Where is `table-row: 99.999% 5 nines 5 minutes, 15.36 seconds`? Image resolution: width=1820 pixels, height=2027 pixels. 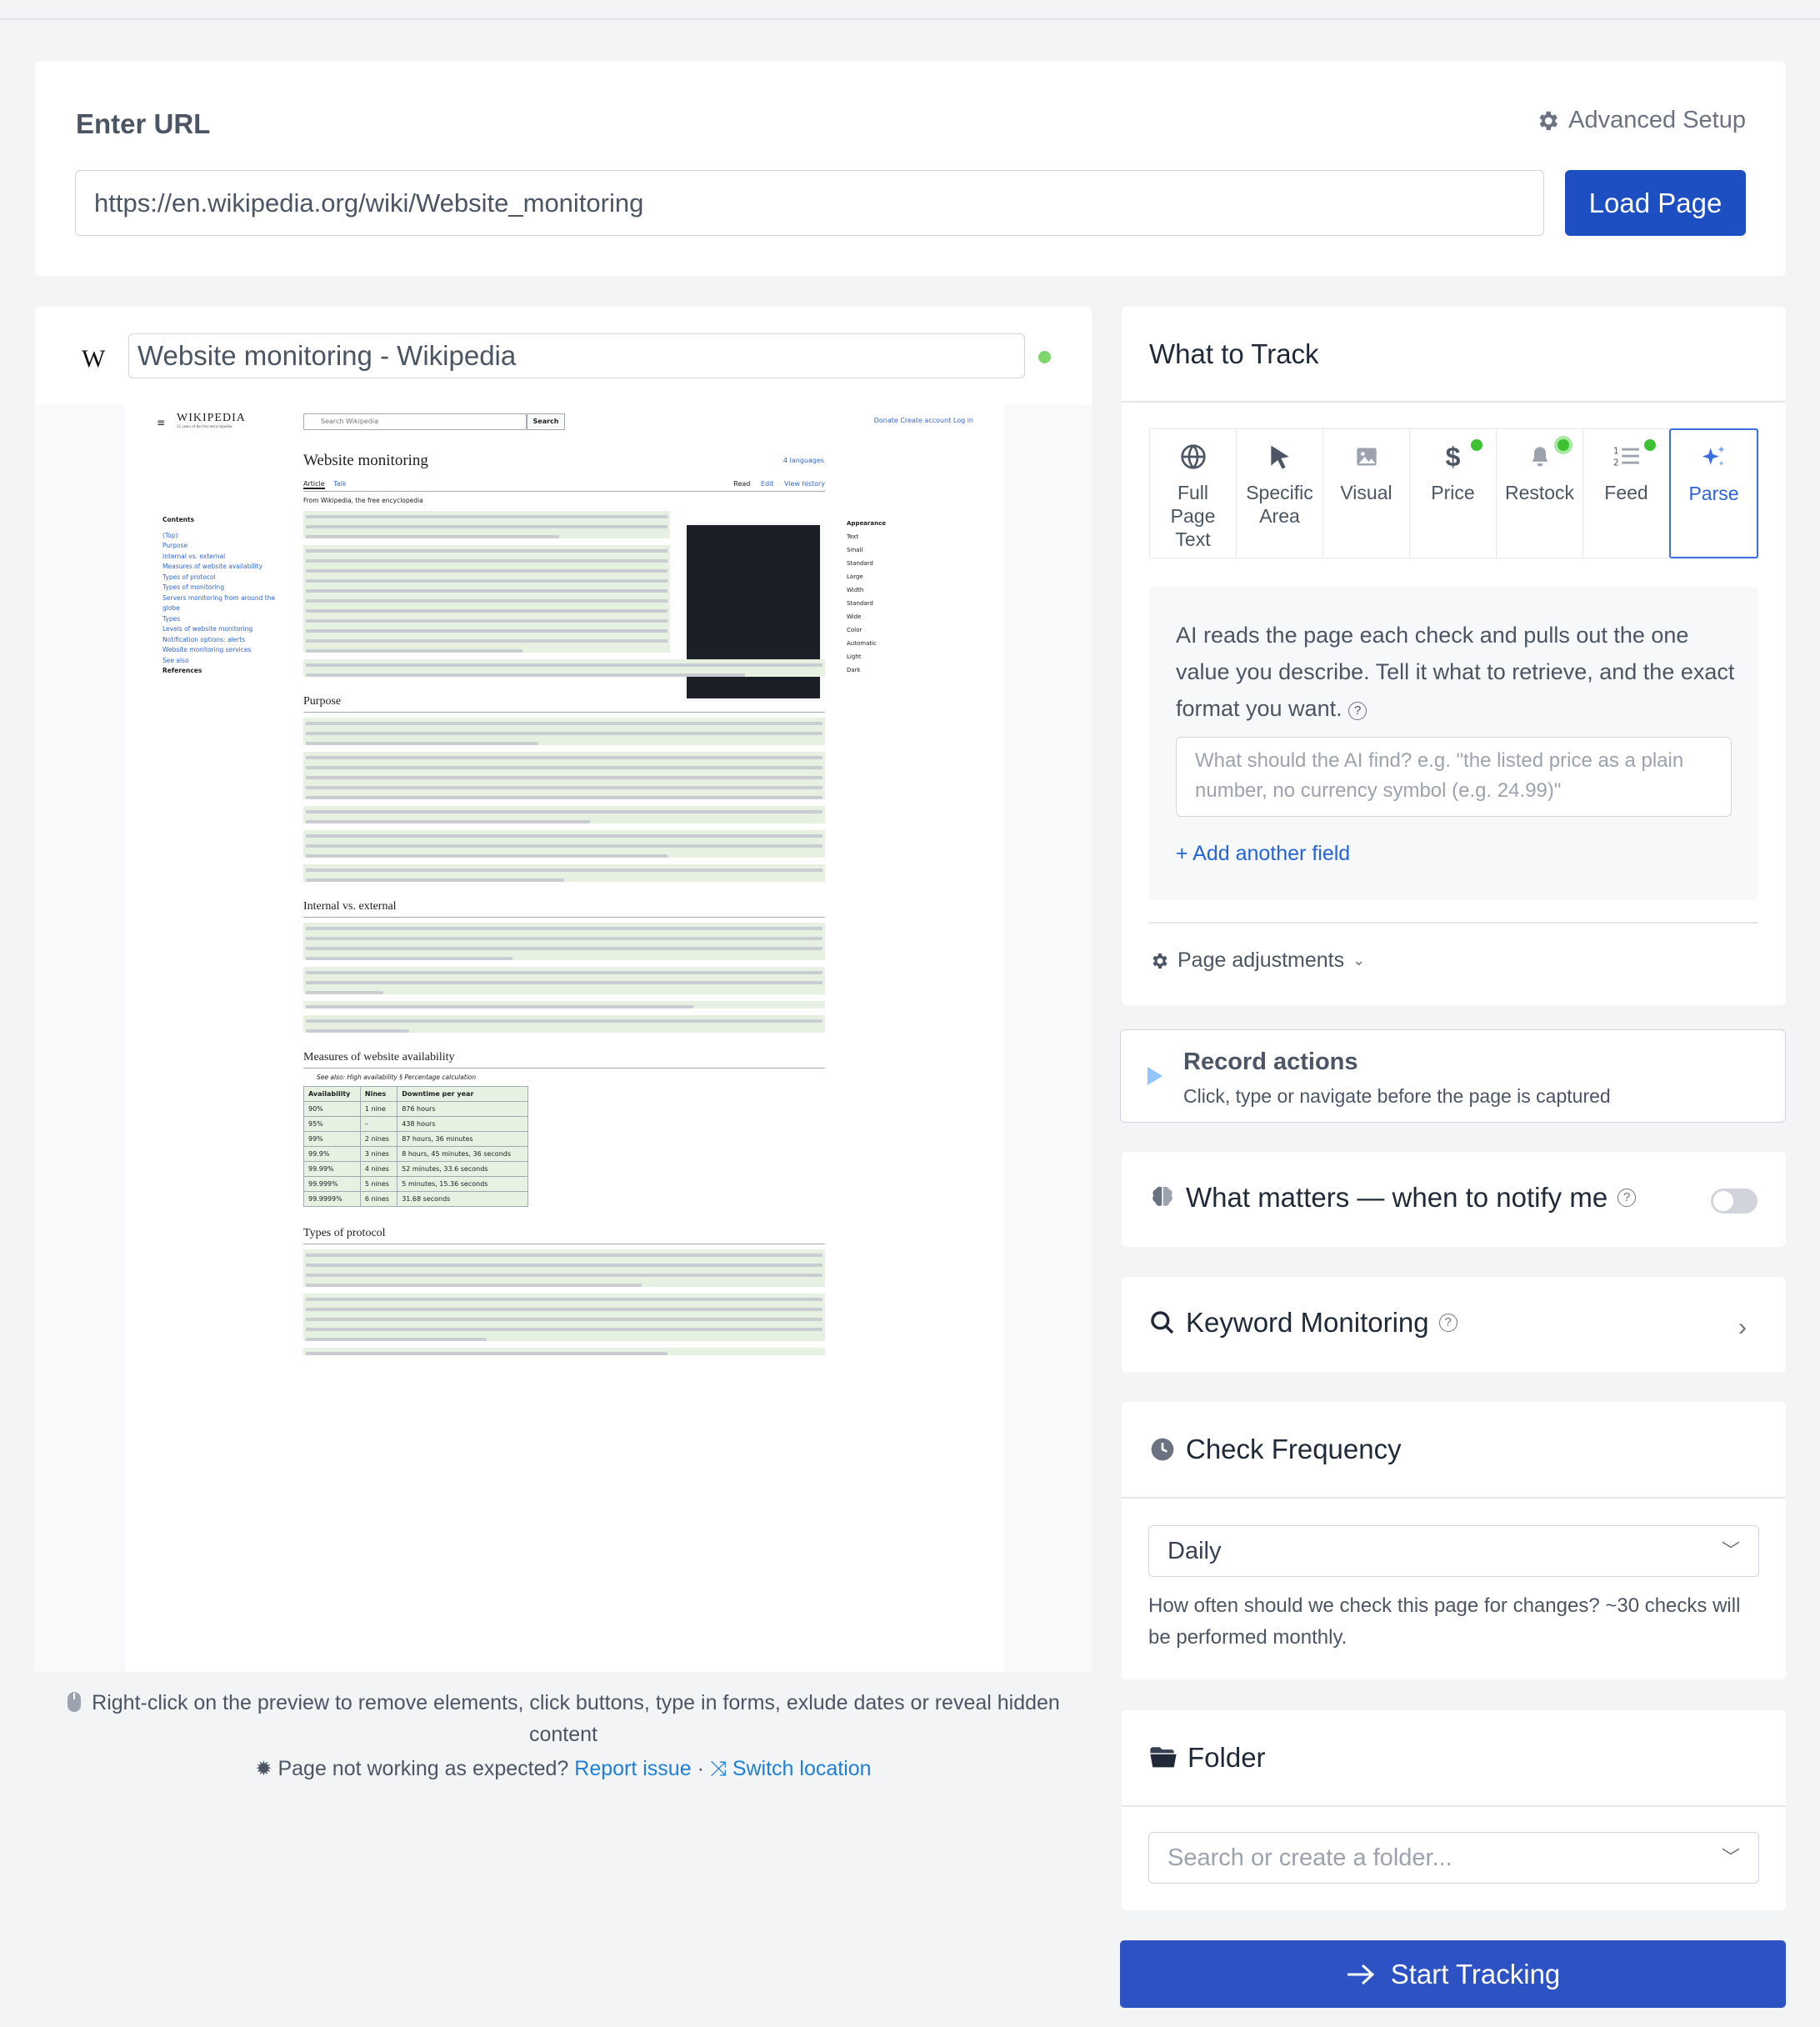 table-row: 99.999% 5 nines 5 minutes, 15.36 seconds is located at coordinates (415, 1184).